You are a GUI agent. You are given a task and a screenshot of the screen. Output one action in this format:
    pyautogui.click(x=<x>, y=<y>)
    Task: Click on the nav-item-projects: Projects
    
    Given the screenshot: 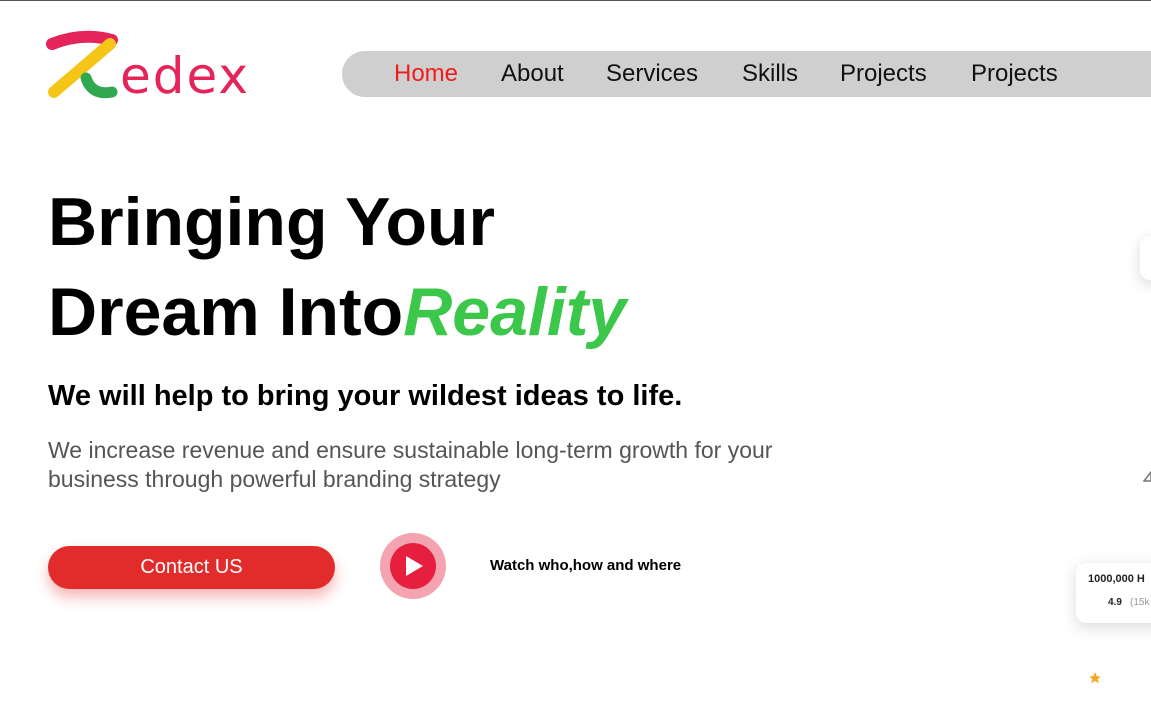 What is the action you would take?
    pyautogui.click(x=883, y=74)
    